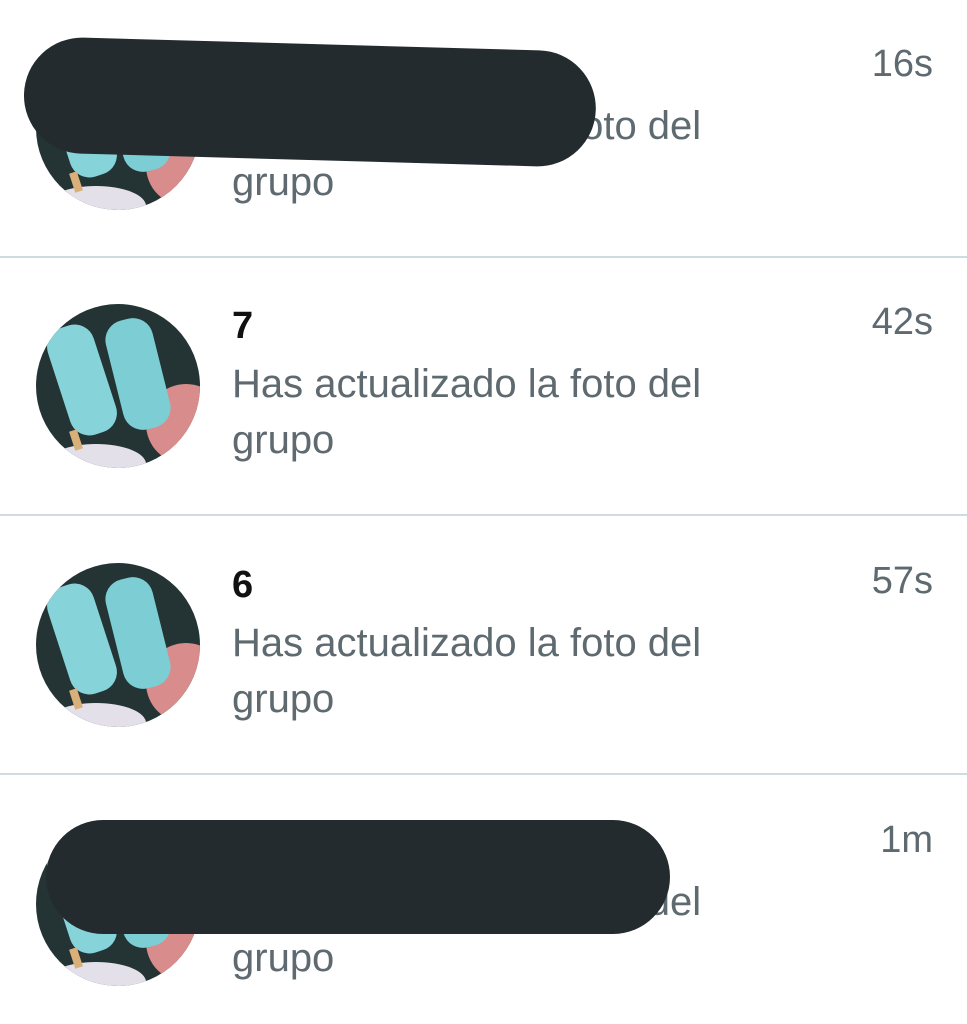  What do you see at coordinates (902, 581) in the screenshot?
I see `chat-time: 57s` at bounding box center [902, 581].